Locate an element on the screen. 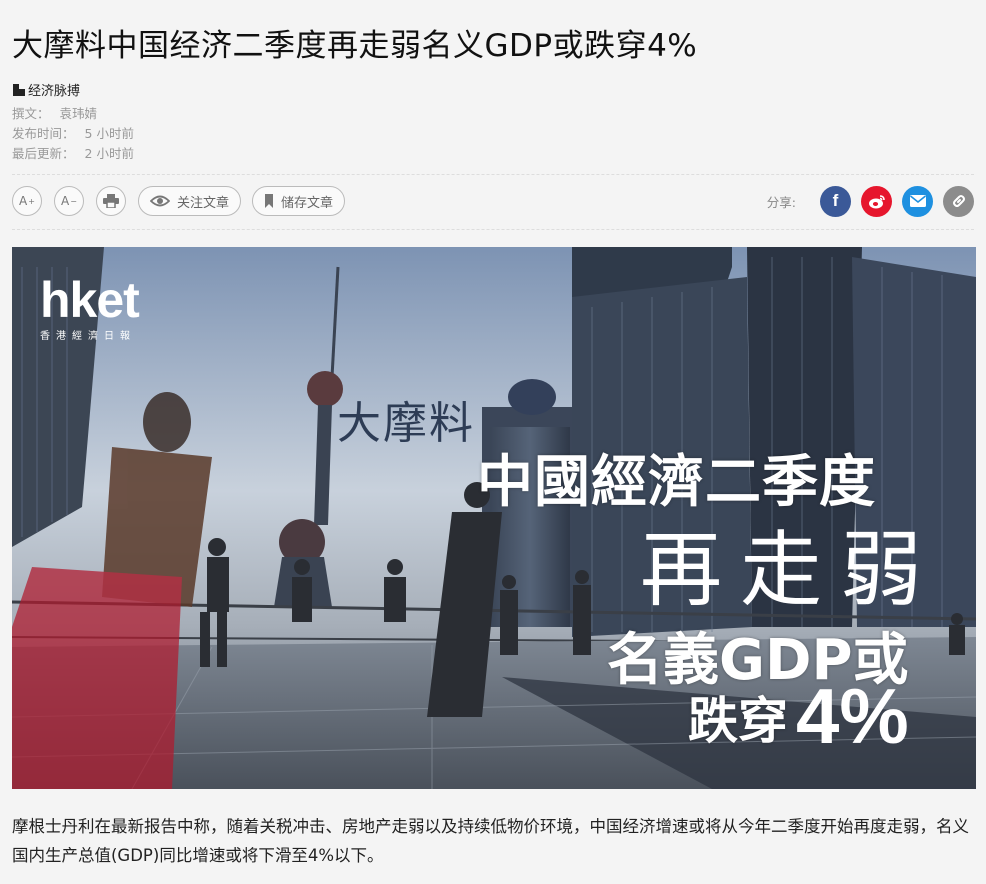 Image resolution: width=986 pixels, height=884 pixels. divider-bottom is located at coordinates (493, 229).